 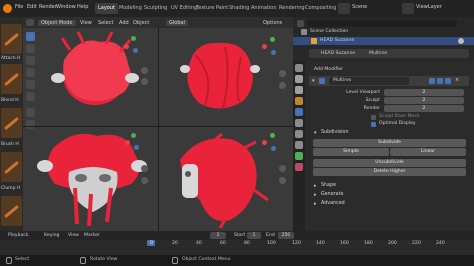 I want to click on menu-edit: Edit, so click(x=32, y=7).